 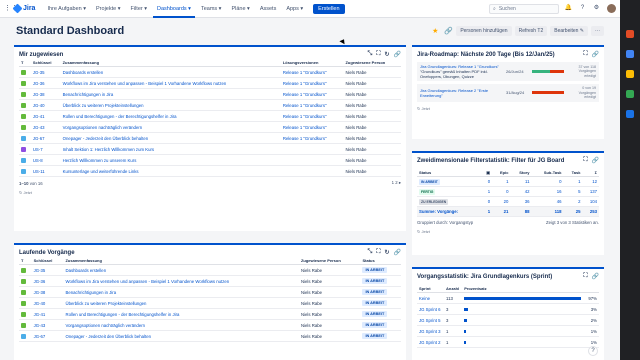 What do you see at coordinates (45, 171) in the screenshot?
I see `issue-key: US-11` at bounding box center [45, 171].